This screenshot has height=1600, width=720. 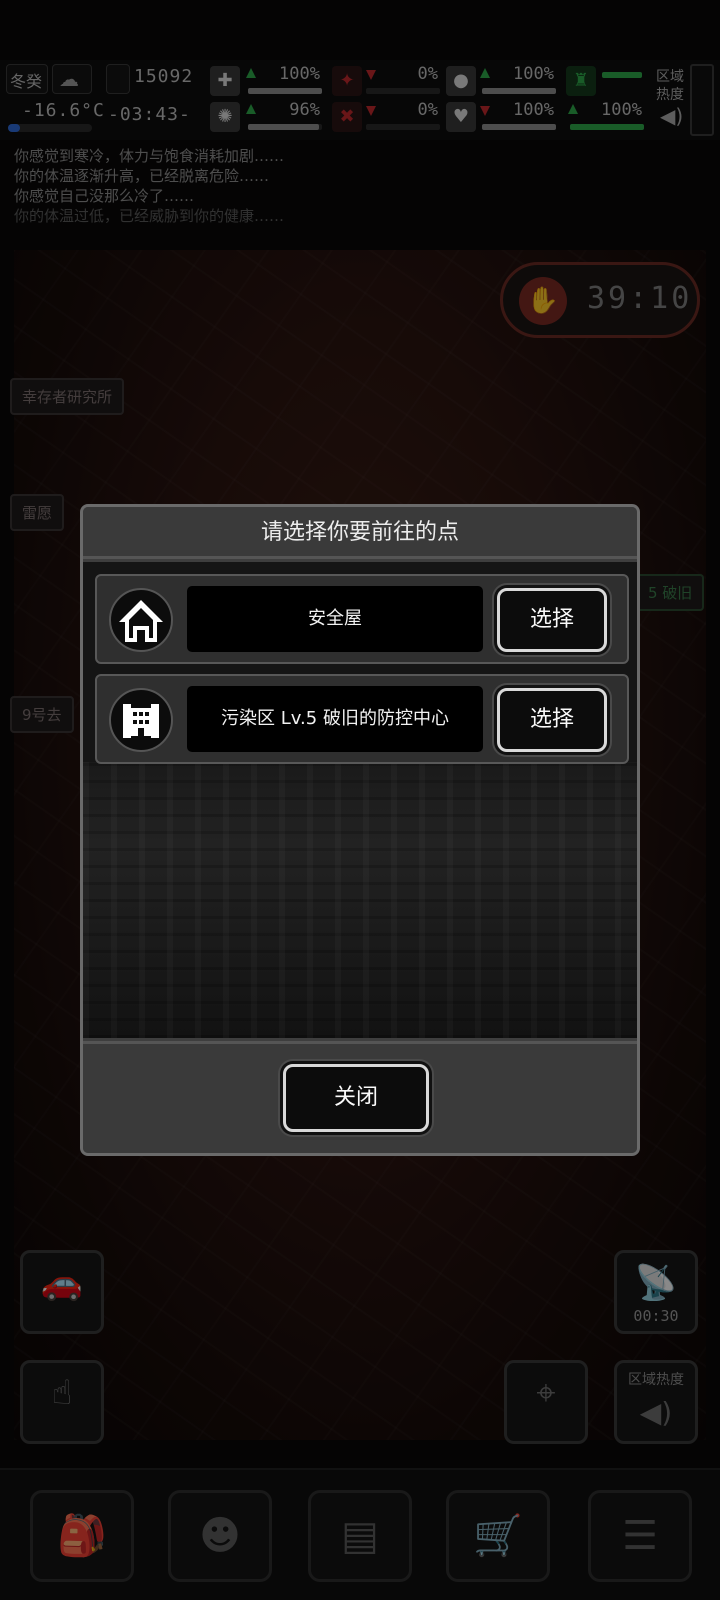 I want to click on dialog-footer: 关闭, so click(x=360, y=1097).